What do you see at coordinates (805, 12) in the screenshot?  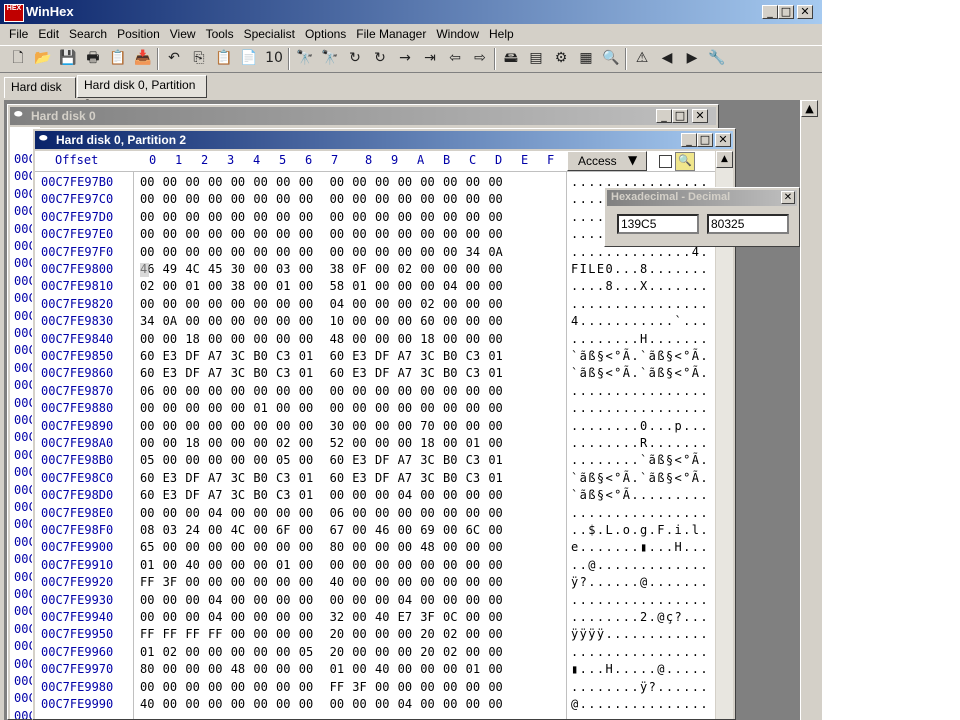 I see `close-button: ✕` at bounding box center [805, 12].